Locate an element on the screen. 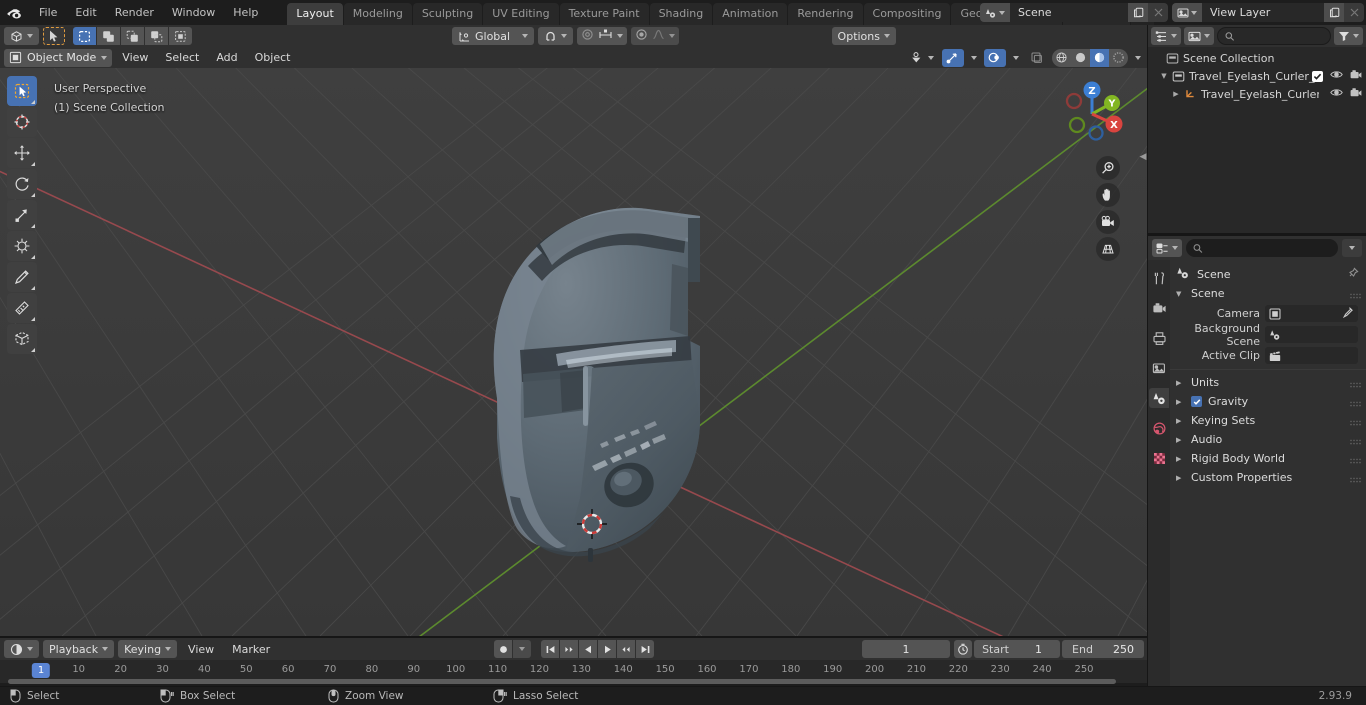 This screenshot has height=705, width=1366. menu-help: Help is located at coordinates (245, 12).